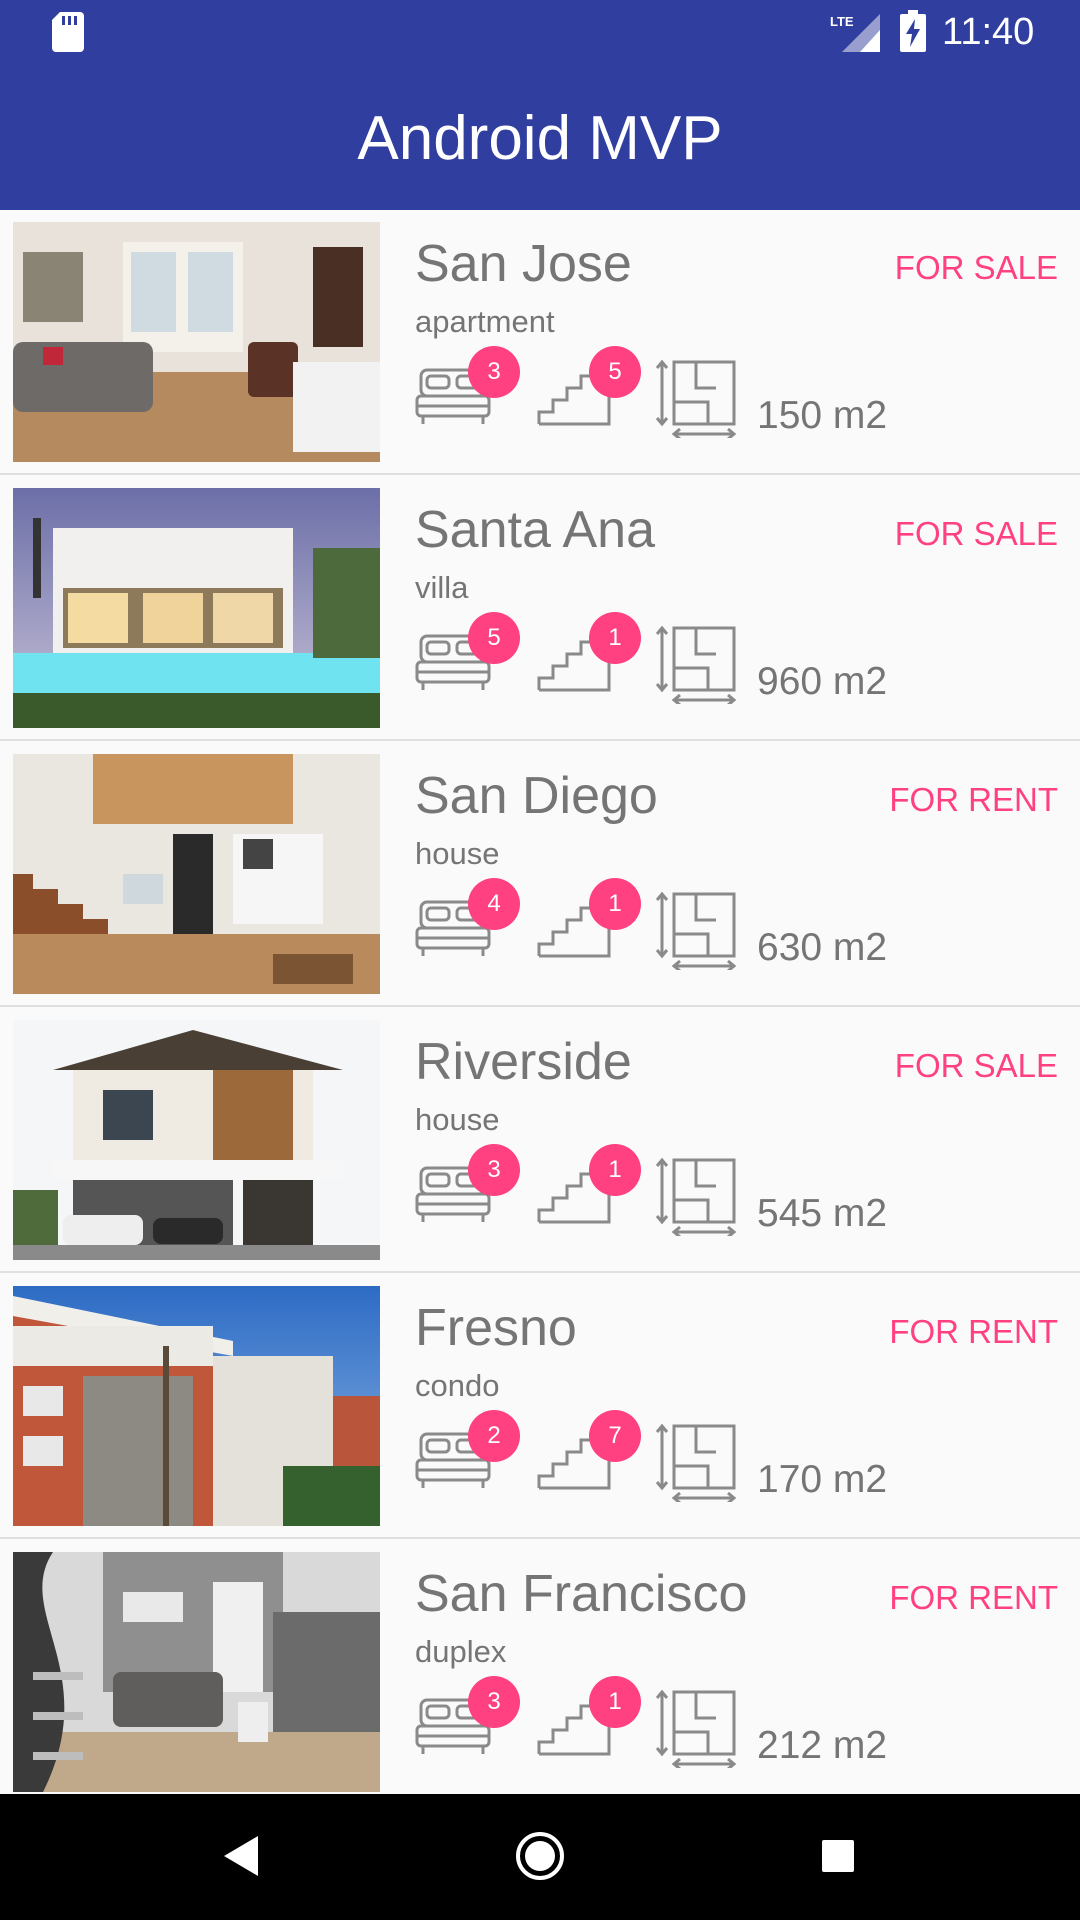 This screenshot has width=1080, height=1920. I want to click on floor-count-badge: 5, so click(615, 372).